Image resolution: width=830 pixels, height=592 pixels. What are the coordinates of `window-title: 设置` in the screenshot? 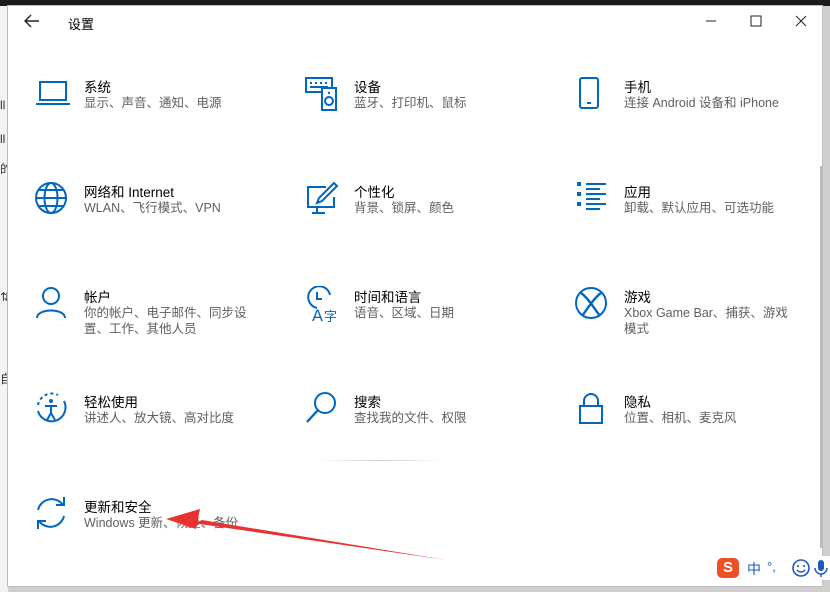 It's located at (81, 24).